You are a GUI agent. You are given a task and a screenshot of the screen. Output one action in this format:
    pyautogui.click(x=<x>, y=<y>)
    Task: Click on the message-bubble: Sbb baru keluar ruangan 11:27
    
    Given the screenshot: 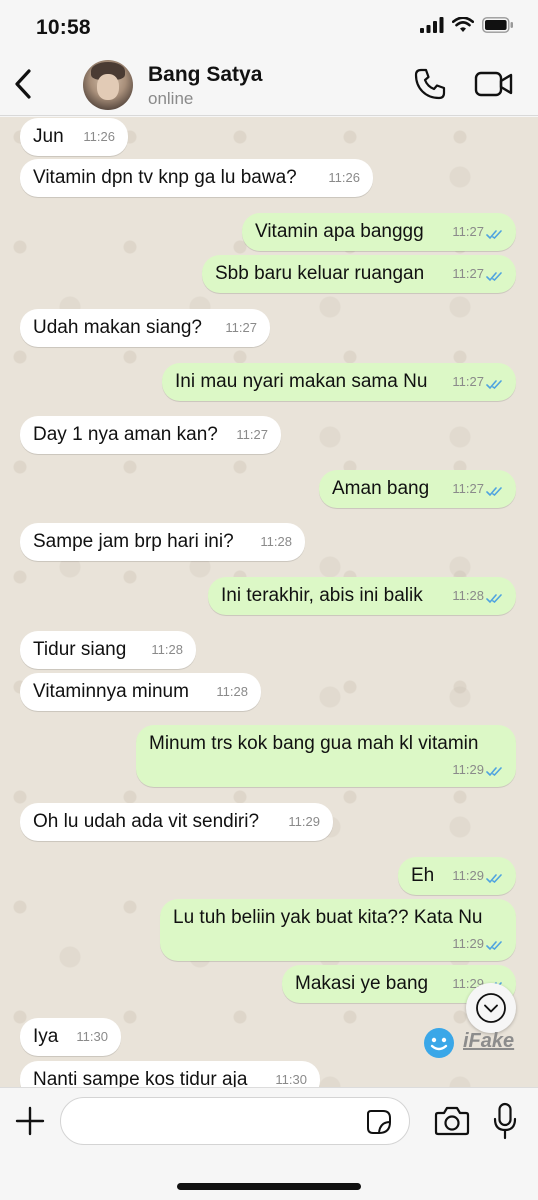 What is the action you would take?
    pyautogui.click(x=359, y=274)
    